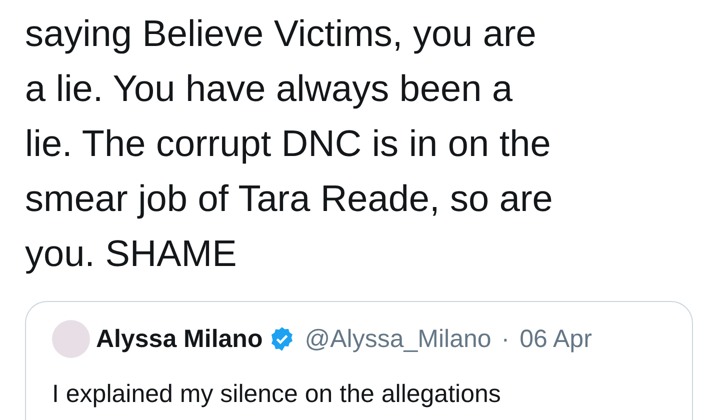 This screenshot has height=420, width=720. I want to click on tweet-text: you. SHAME, so click(131, 254).